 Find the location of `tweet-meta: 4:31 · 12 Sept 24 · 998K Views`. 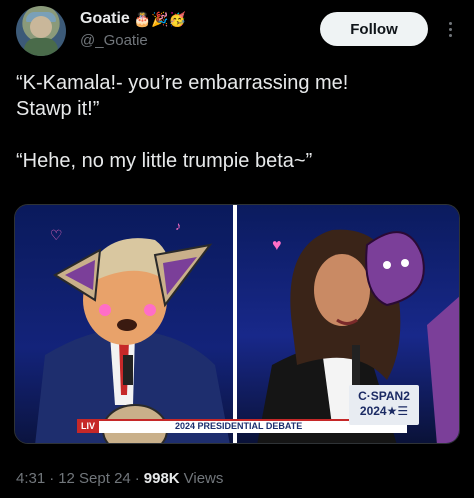

tweet-meta: 4:31 · 12 Sept 24 · 998K Views is located at coordinates (119, 478).